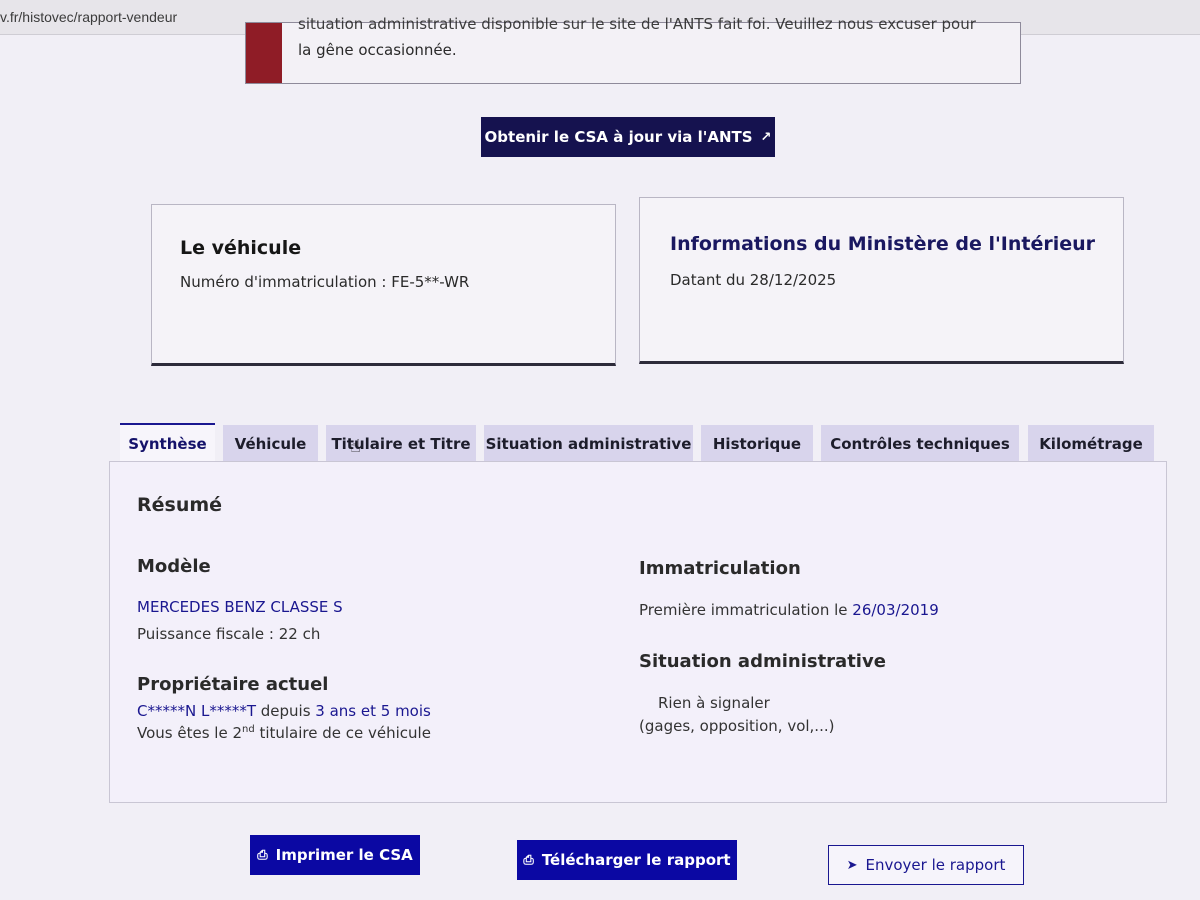 Image resolution: width=1200 pixels, height=900 pixels. Describe the element at coordinates (189, 733) in the screenshot. I see `owner-rank-prefix: Vous êtes le 2` at that location.